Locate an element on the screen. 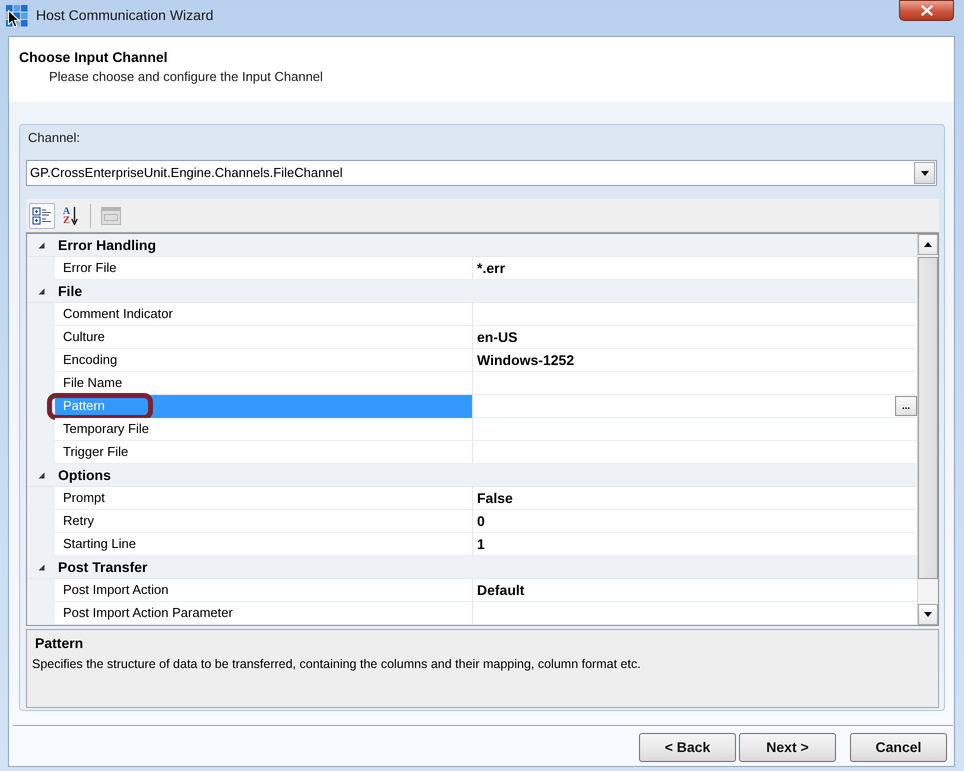 The width and height of the screenshot is (964, 771). arrow-down-icon is located at coordinates (74, 215).